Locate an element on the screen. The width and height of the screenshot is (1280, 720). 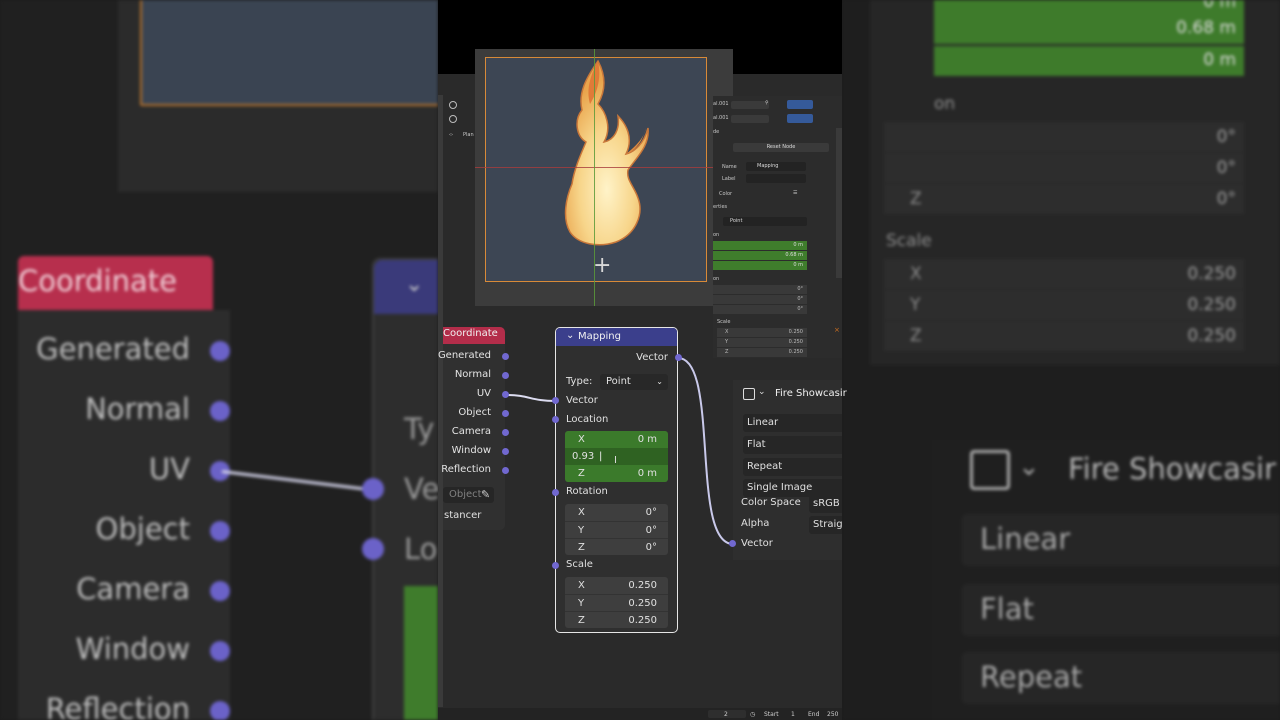
socket-reflection is located at coordinates (505, 470).